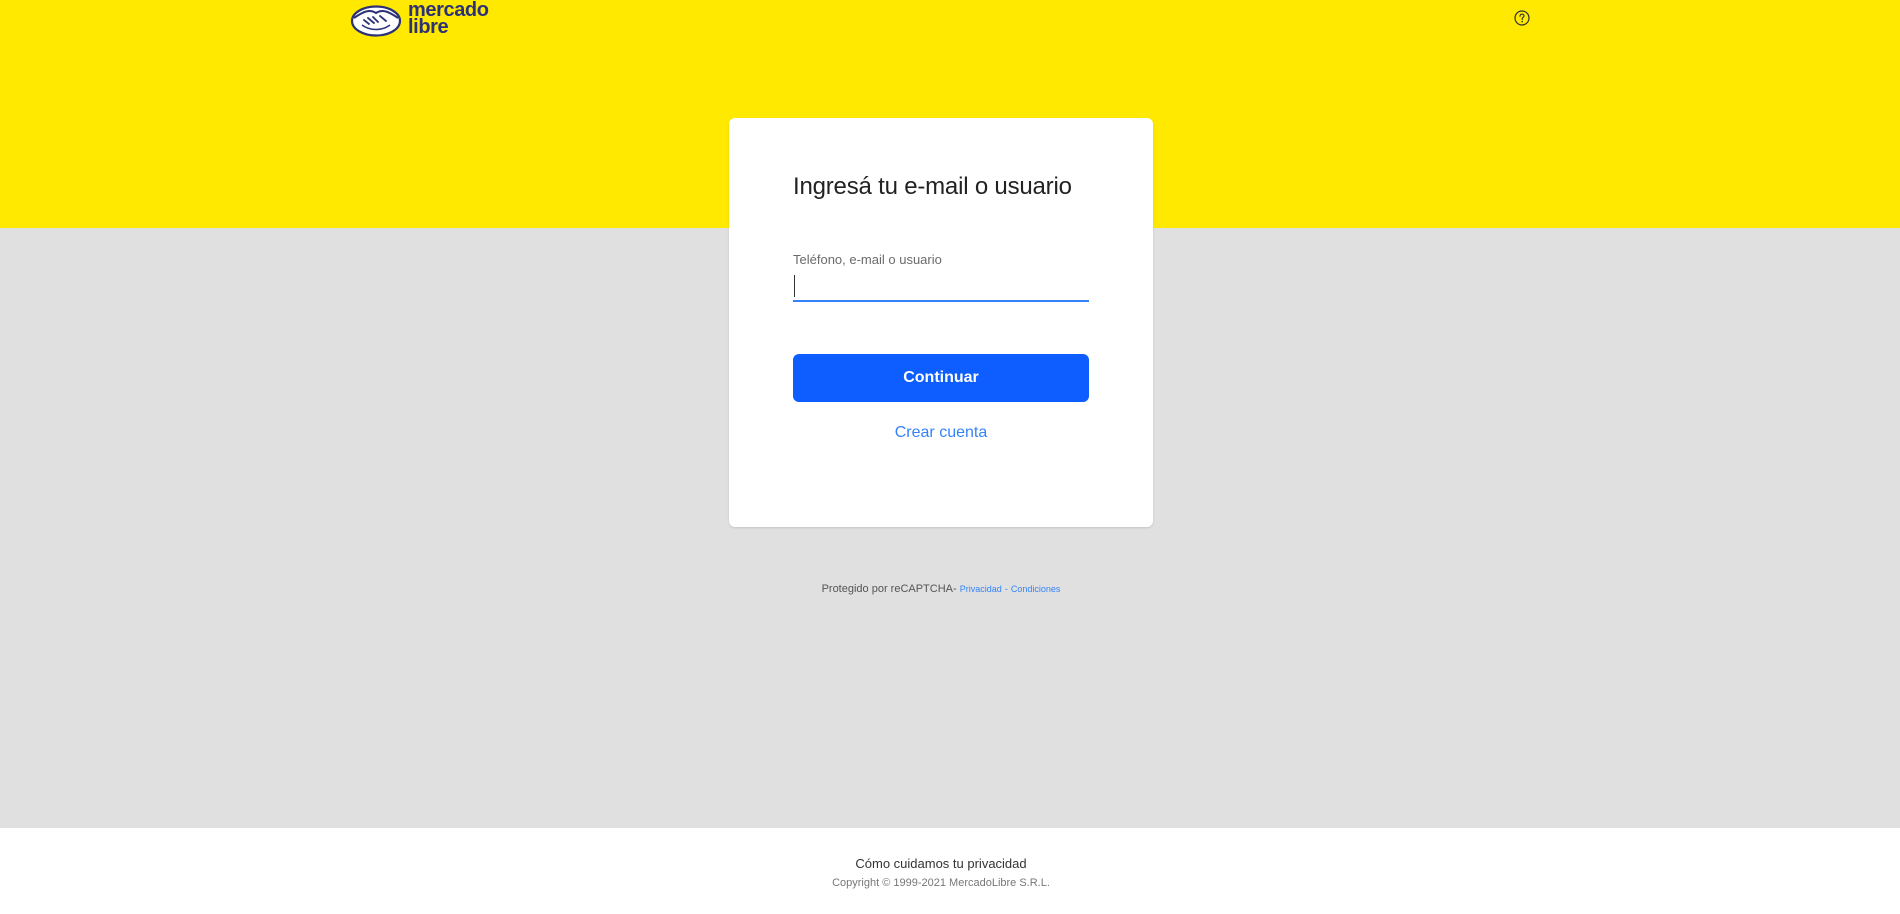  What do you see at coordinates (941, 863) in the screenshot?
I see `privacy-policy-link: Cómo cuidamos tu privacidad` at bounding box center [941, 863].